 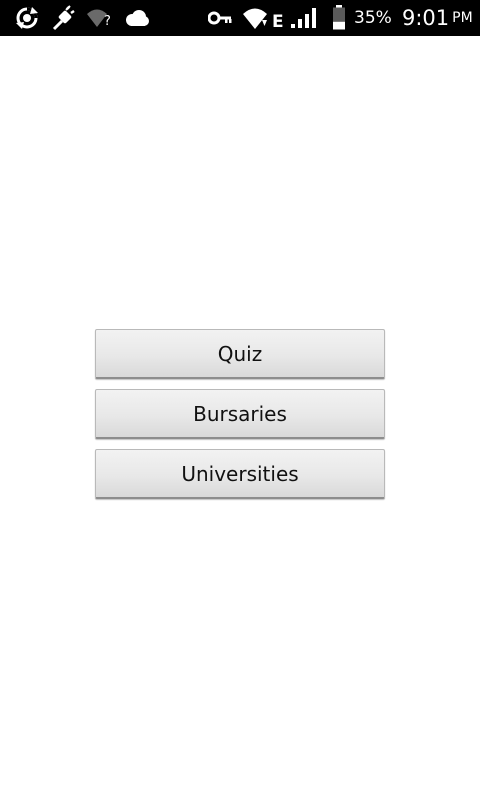 I want to click on usb-debug-icon, so click(x=63, y=18).